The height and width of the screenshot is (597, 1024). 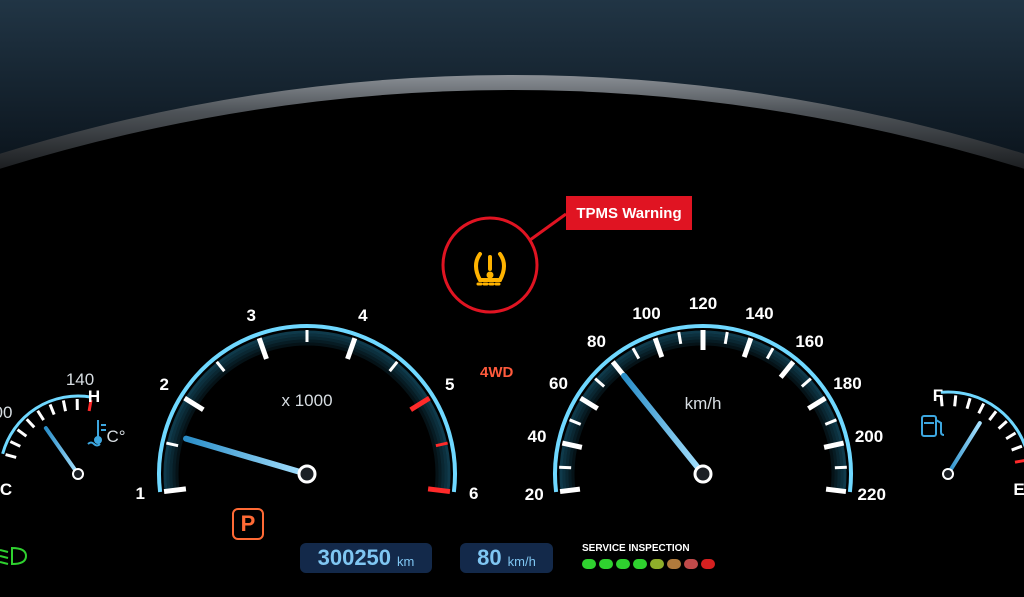 What do you see at coordinates (6, 412) in the screenshot?
I see `gauge-label: 00` at bounding box center [6, 412].